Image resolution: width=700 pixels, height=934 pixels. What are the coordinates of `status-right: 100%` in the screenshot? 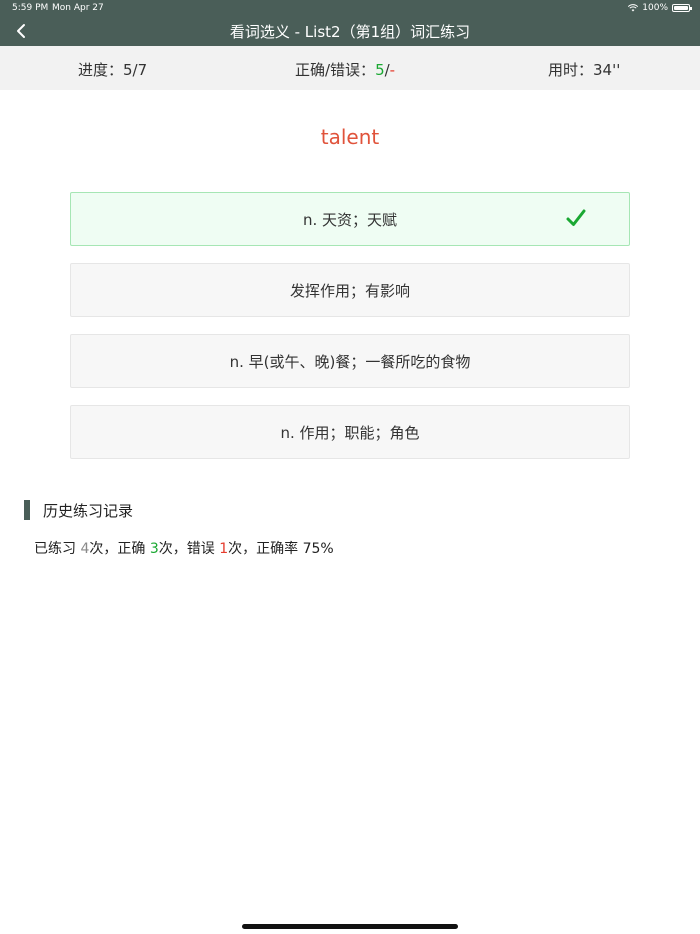 It's located at (660, 8).